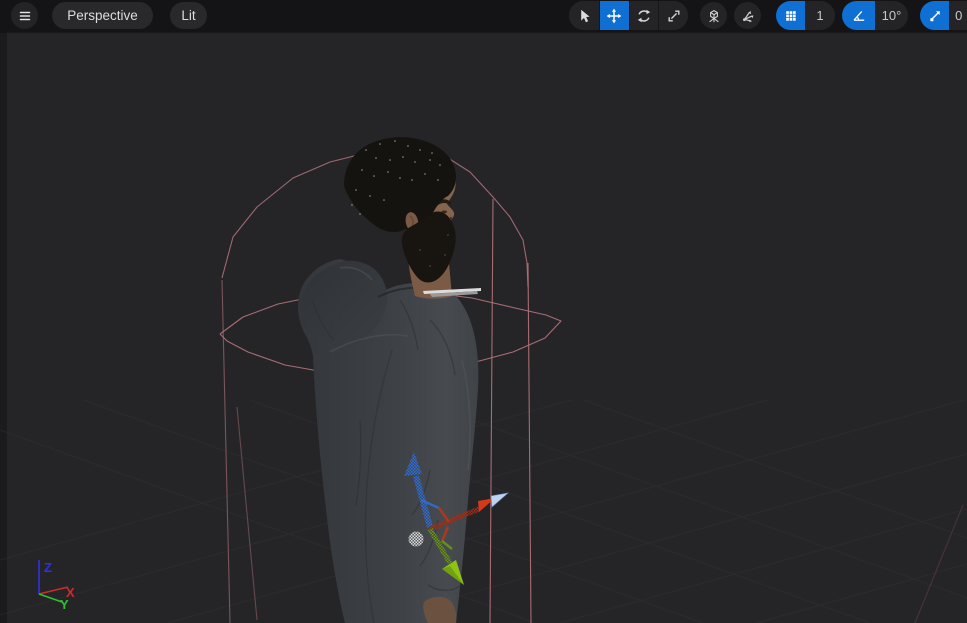  What do you see at coordinates (3, 327) in the screenshot?
I see `viewport-left-edge` at bounding box center [3, 327].